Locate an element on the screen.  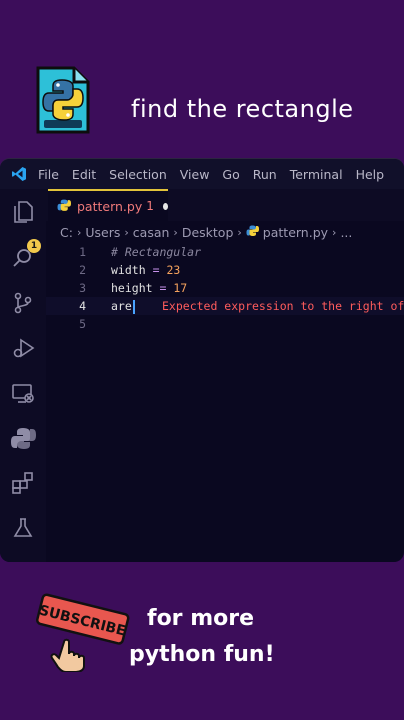
unsaved-dot-icon is located at coordinates (165, 206).